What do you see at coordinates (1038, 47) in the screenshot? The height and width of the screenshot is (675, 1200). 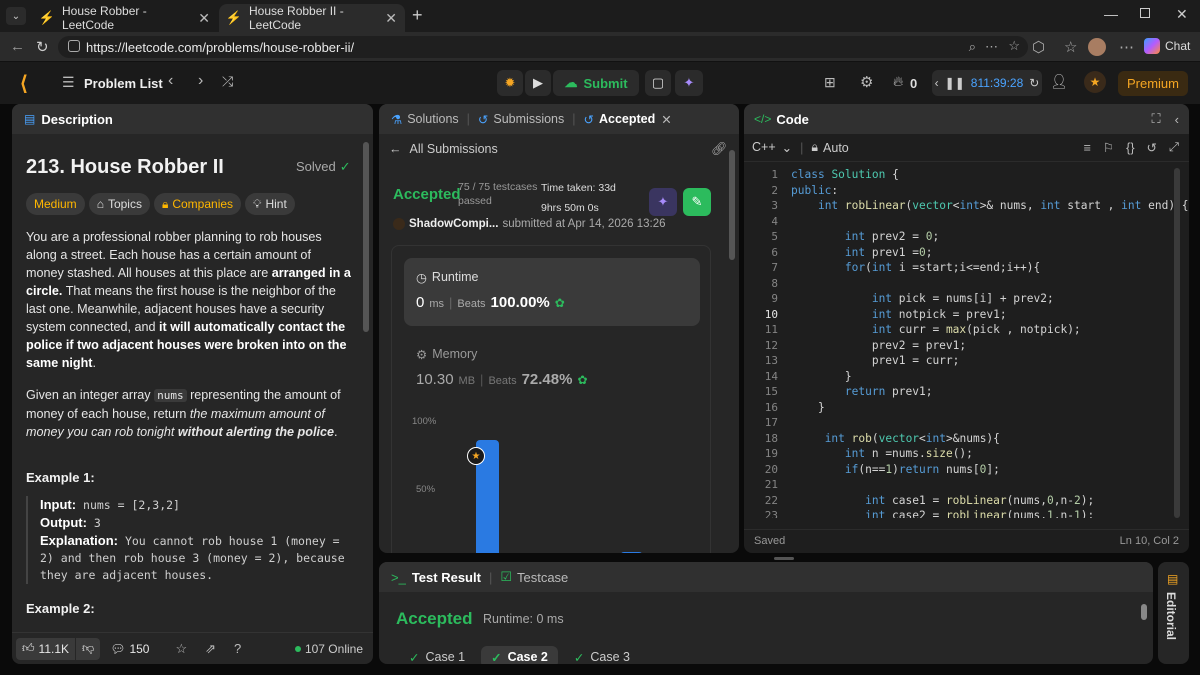 I see `extensions-icon: ⬡` at bounding box center [1038, 47].